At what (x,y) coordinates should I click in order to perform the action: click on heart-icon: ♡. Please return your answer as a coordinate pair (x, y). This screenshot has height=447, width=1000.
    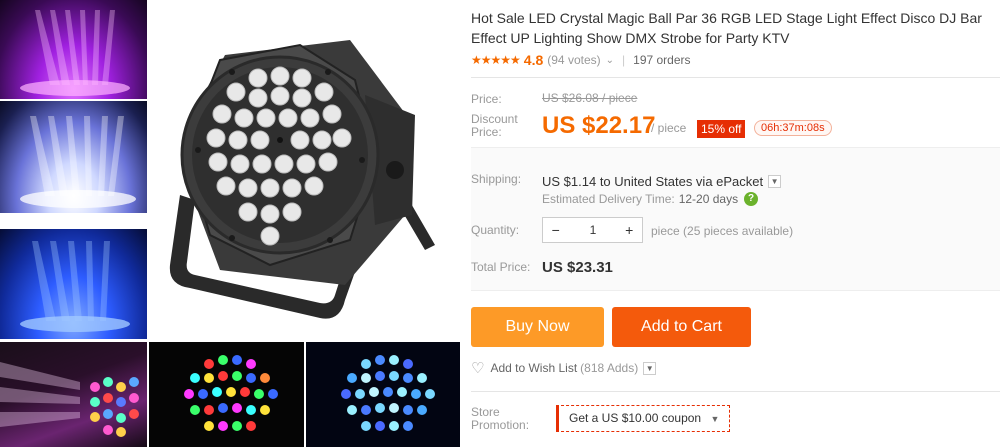
    Looking at the image, I should click on (477, 368).